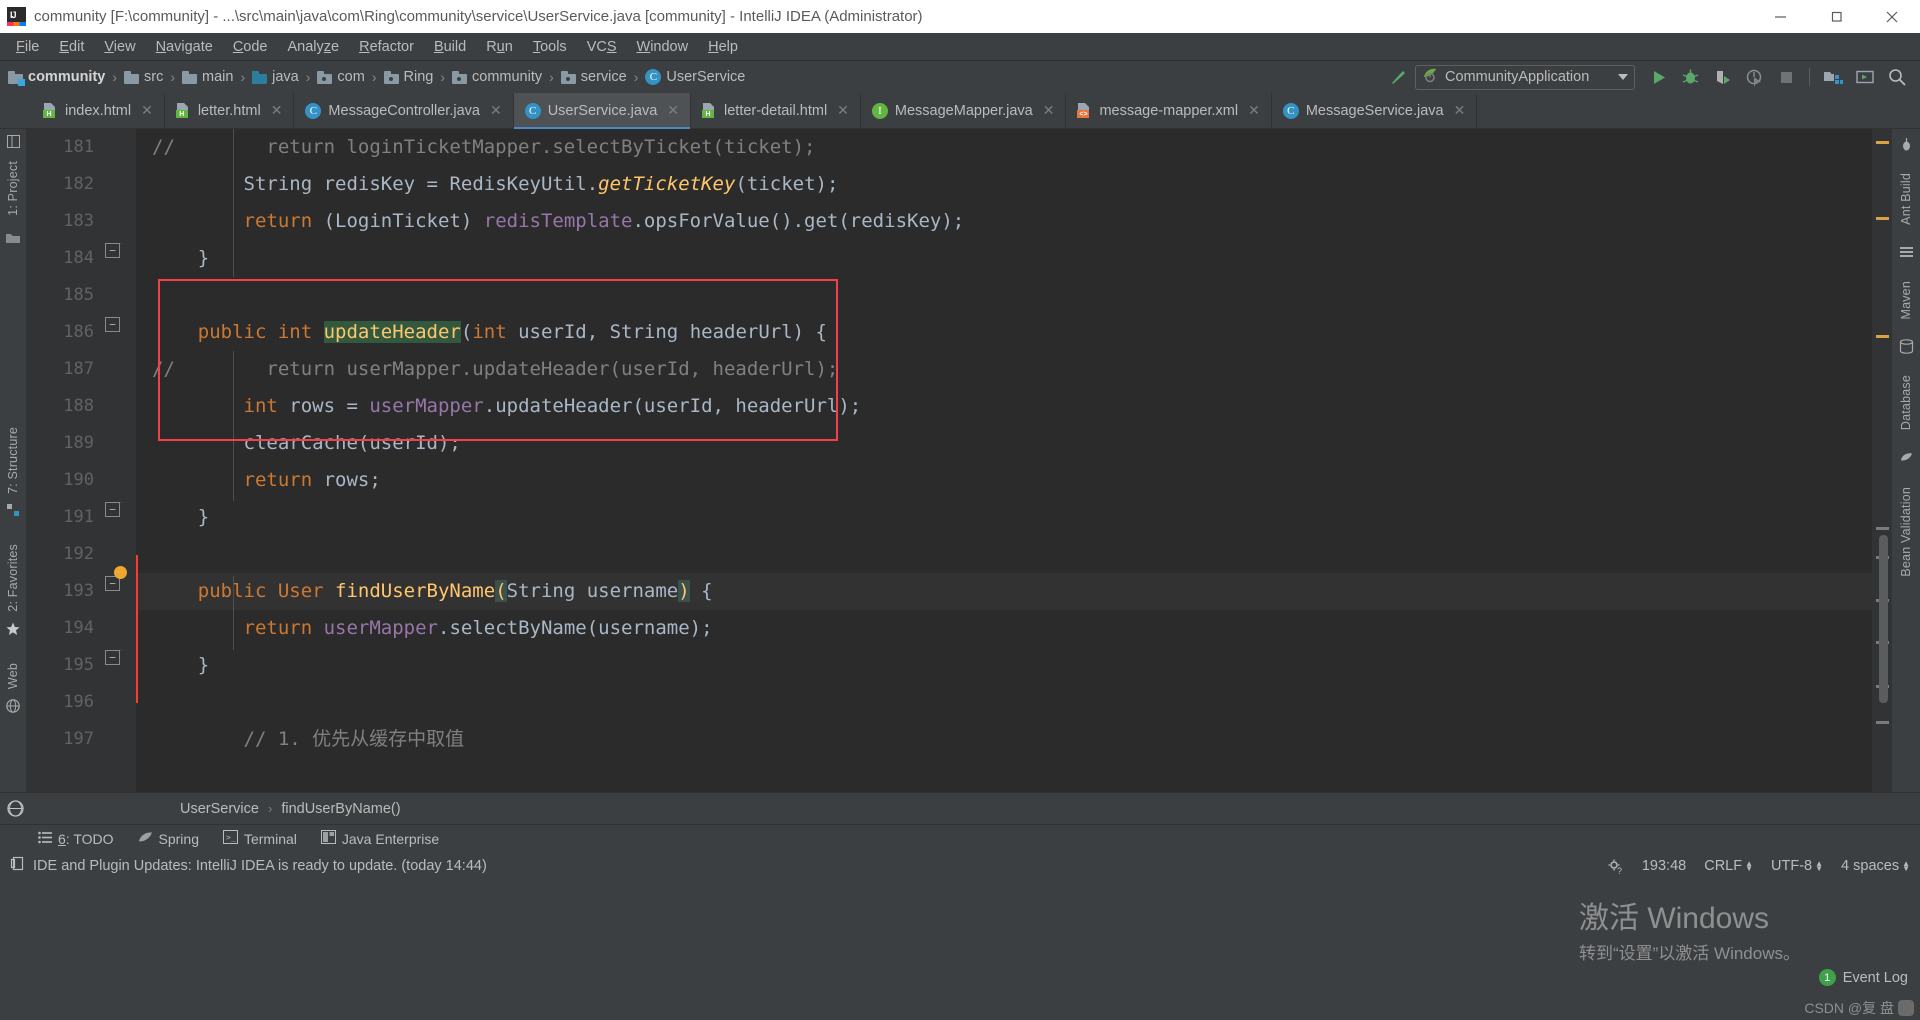 The image size is (1920, 1020). What do you see at coordinates (1906, 532) in the screenshot?
I see `sidebar-item-bean-validation: Bean Validation` at bounding box center [1906, 532].